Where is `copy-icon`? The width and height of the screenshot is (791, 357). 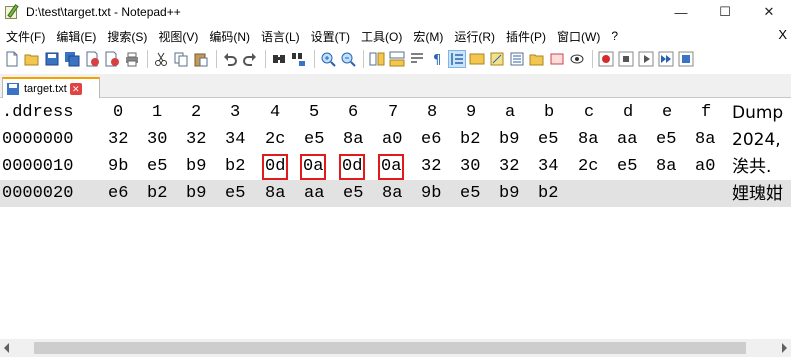 copy-icon is located at coordinates (181, 59).